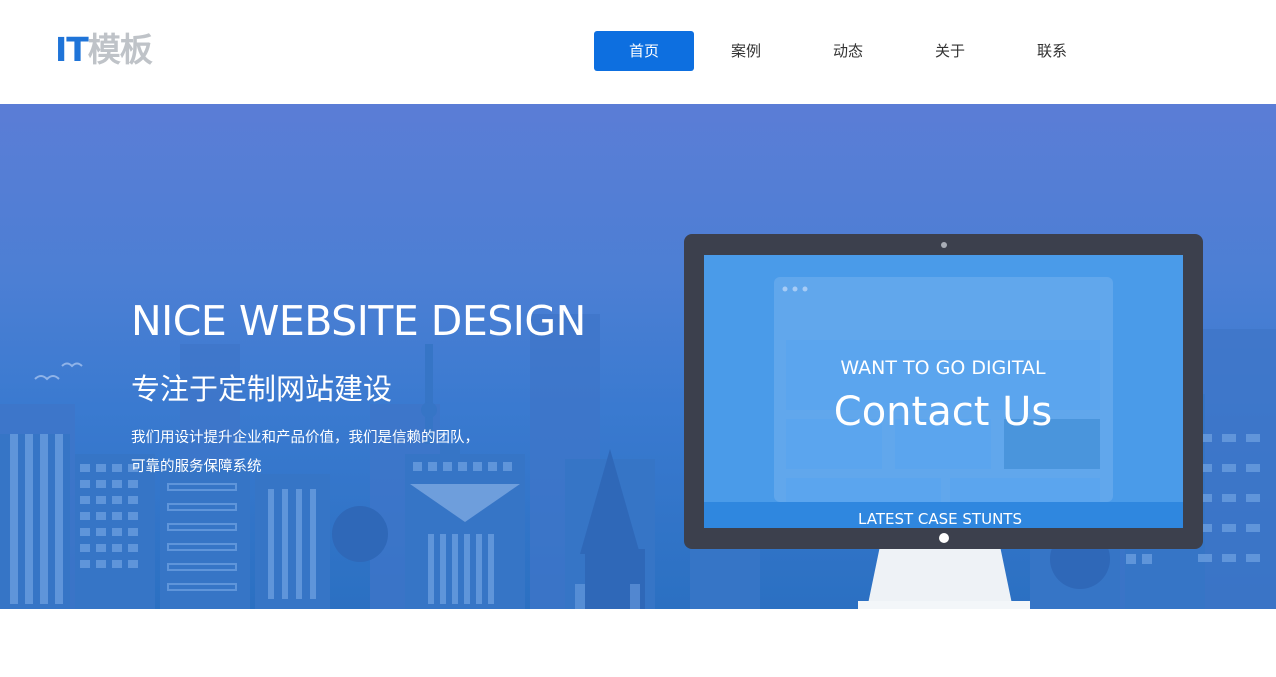  I want to click on logo-it: IT, so click(72, 49).